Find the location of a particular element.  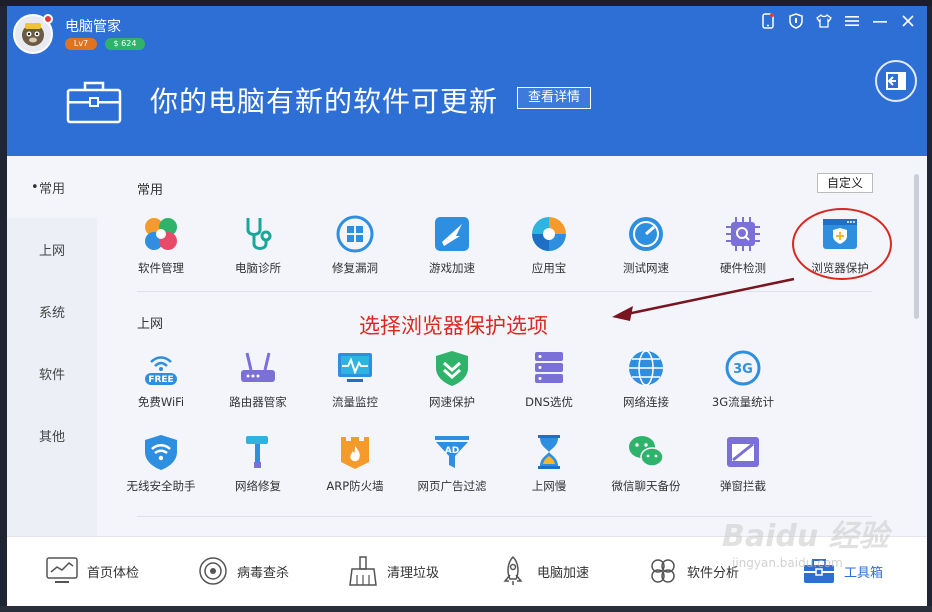

exit-toolbox-button is located at coordinates (896, 81).